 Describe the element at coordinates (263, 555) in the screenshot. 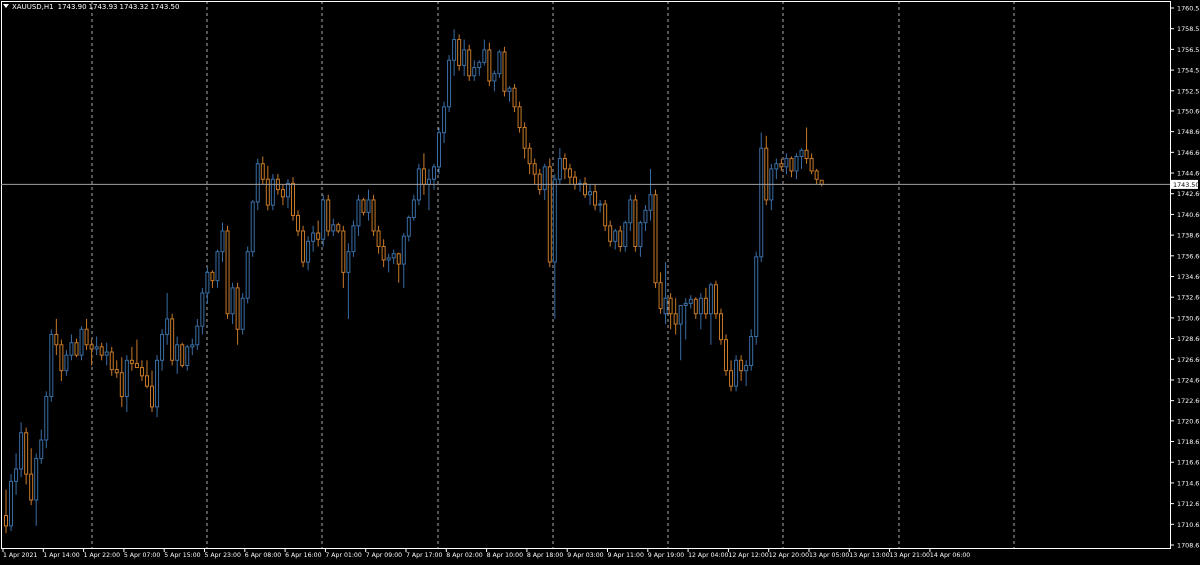

I see `x-tick-label: 6 Apr 08:00` at that location.